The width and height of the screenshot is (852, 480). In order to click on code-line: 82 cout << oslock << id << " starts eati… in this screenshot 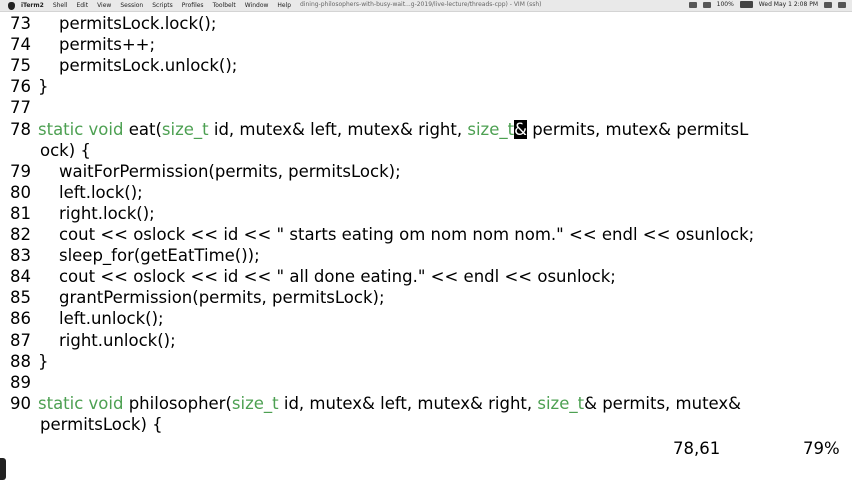, I will do `click(382, 234)`.